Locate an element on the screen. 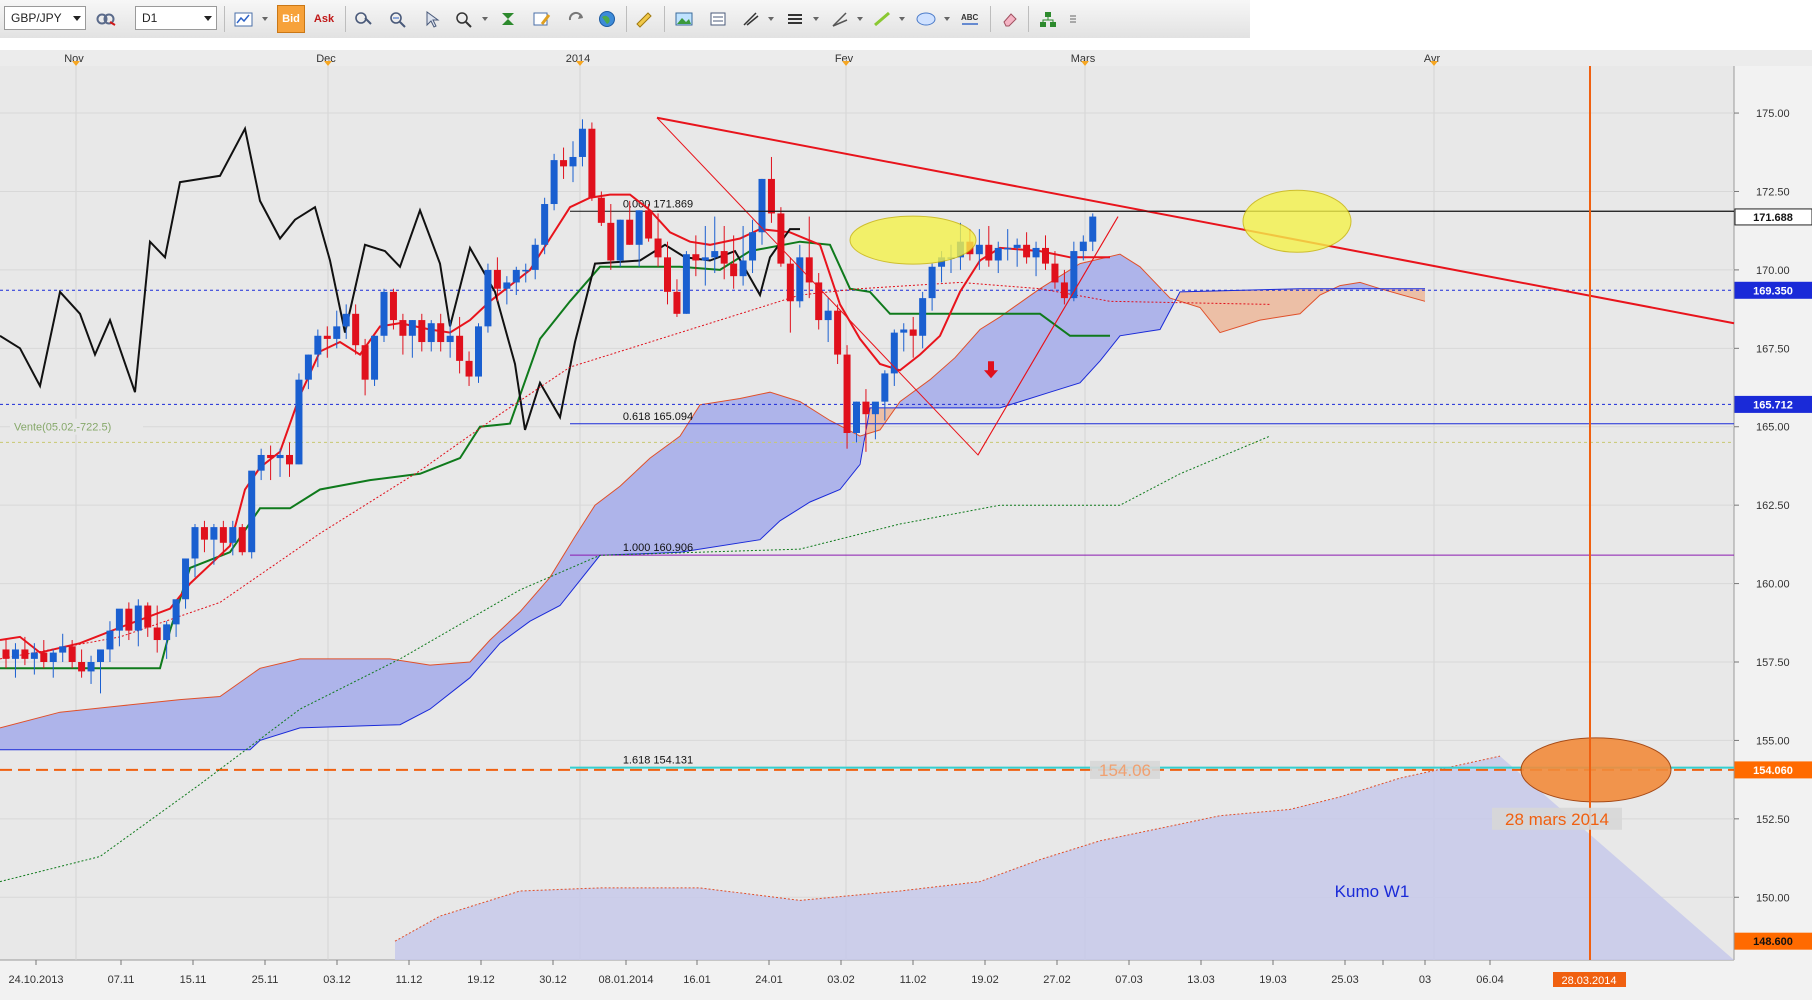  symbol-select: GBP/JPY is located at coordinates (45, 18).